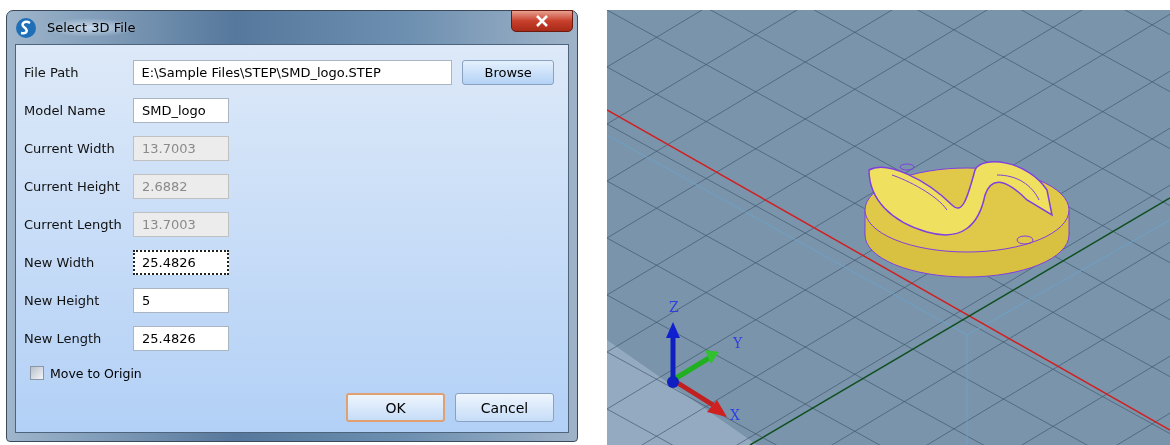 This screenshot has width=1170, height=445. What do you see at coordinates (60, 262) in the screenshot?
I see `field-label: New Width` at bounding box center [60, 262].